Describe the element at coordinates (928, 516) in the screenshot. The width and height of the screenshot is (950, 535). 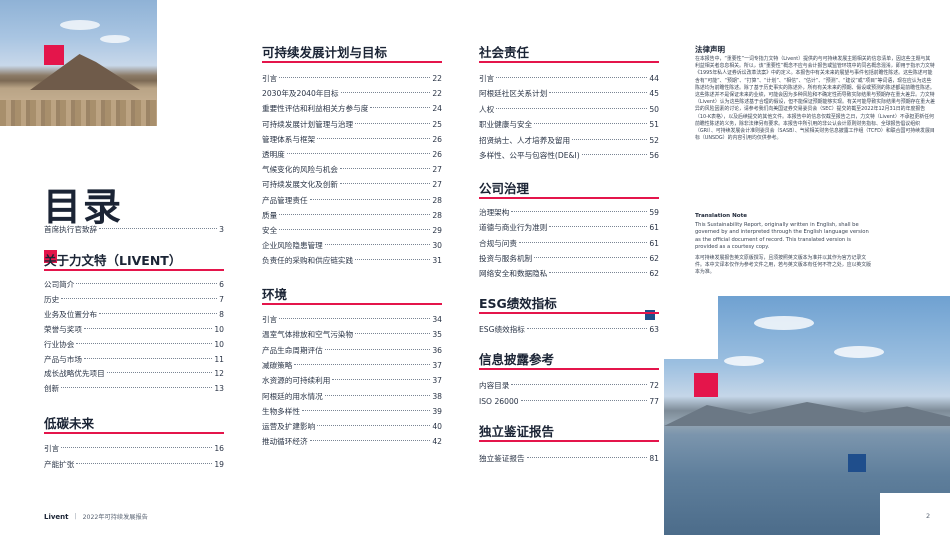
I see `page-number: 2` at that location.